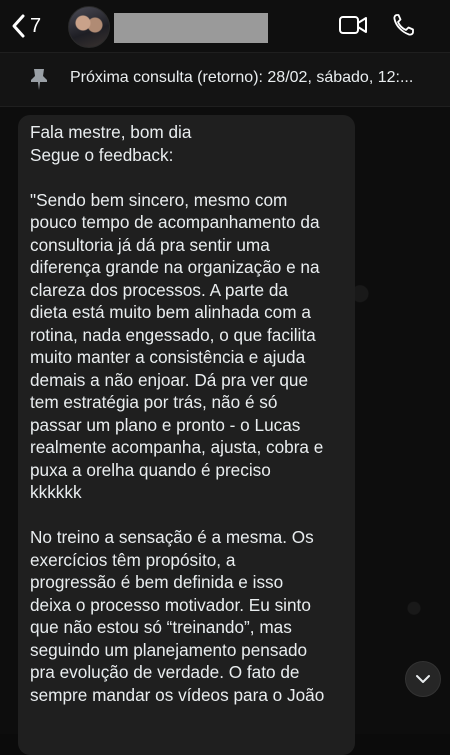 The width and height of the screenshot is (450, 755). I want to click on chat-header: 7, so click(225, 26).